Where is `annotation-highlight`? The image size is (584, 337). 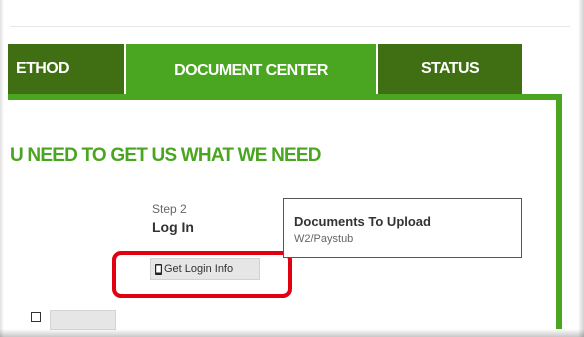
annotation-highlight is located at coordinates (202, 274).